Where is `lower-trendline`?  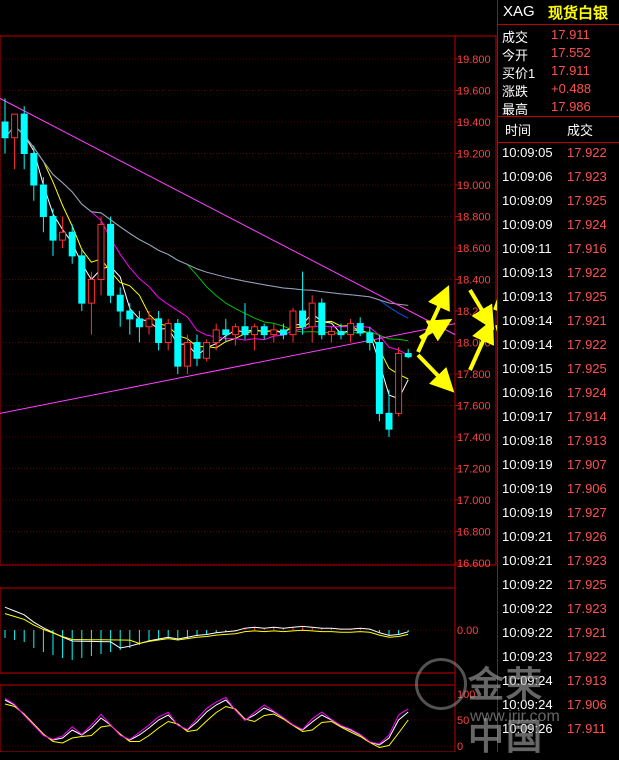
lower-trendline is located at coordinates (228, 368).